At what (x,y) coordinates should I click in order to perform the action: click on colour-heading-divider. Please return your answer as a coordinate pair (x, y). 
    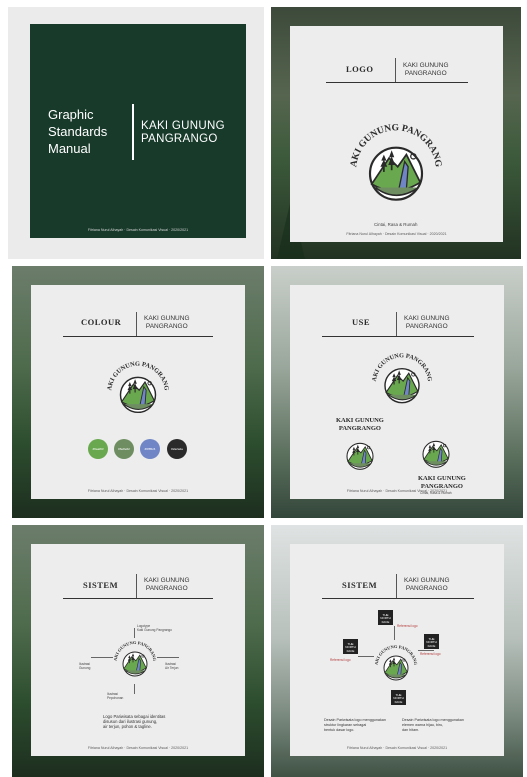
    Looking at the image, I should click on (136, 324).